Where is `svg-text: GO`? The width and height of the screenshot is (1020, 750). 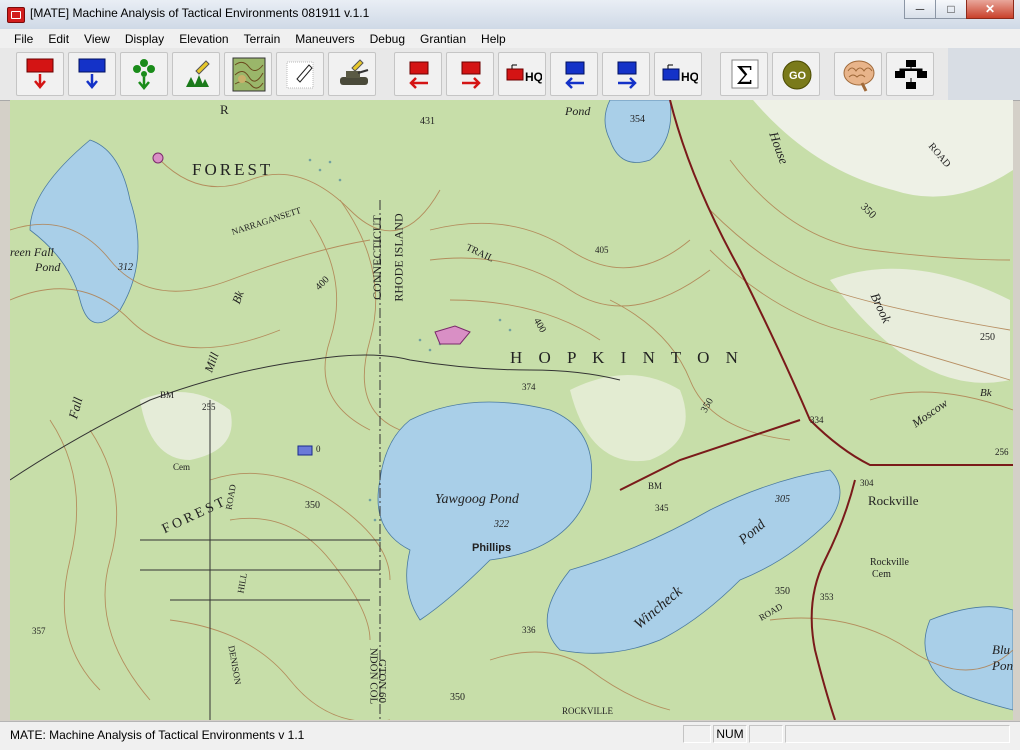 svg-text: GO is located at coordinates (798, 76).